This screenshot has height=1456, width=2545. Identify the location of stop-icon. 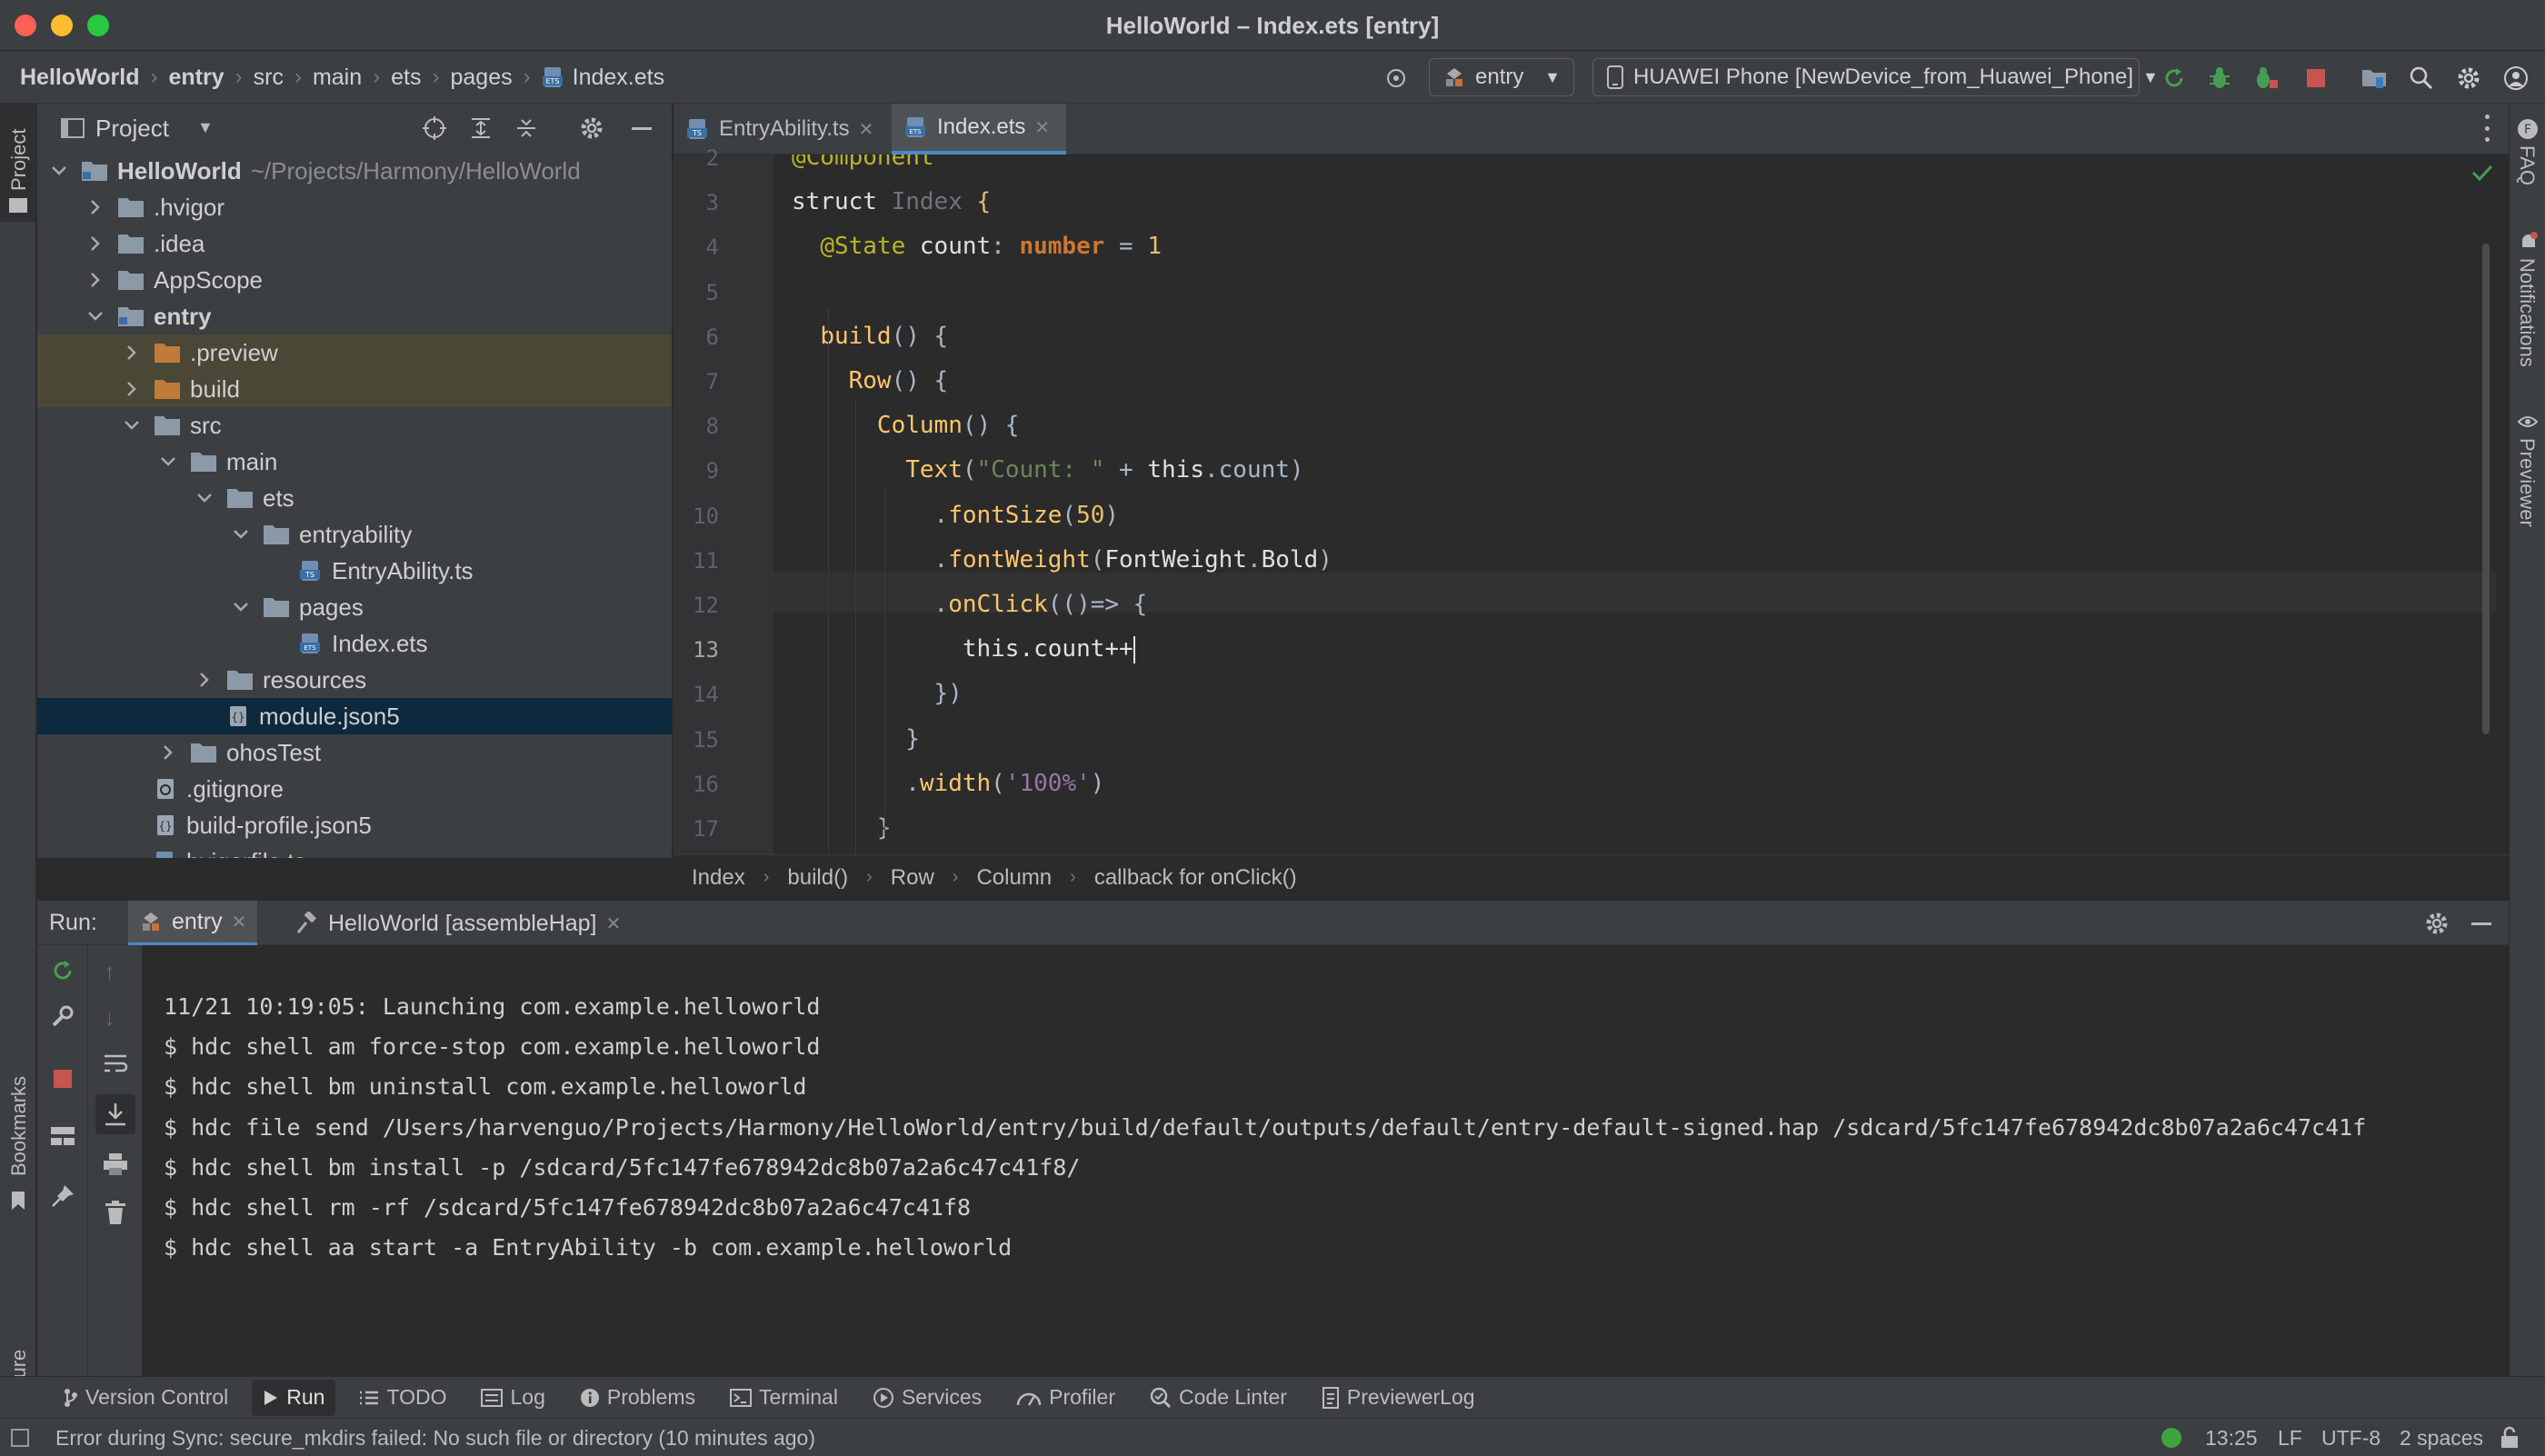
(63, 1079).